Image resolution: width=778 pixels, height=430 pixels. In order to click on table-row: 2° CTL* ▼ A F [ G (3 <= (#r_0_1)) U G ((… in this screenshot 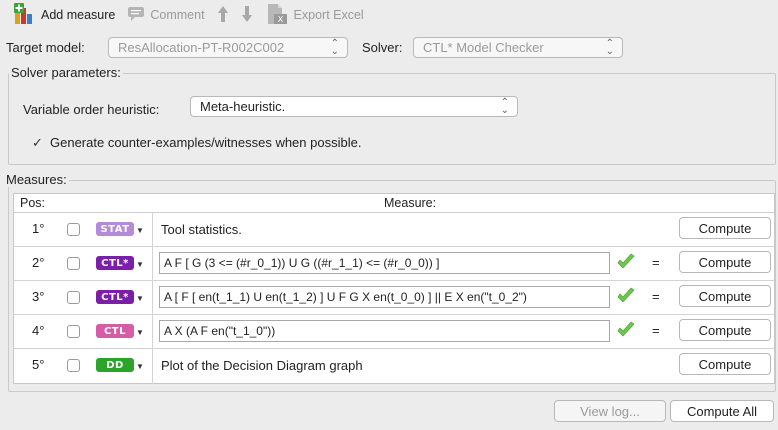, I will do `click(394, 264)`.